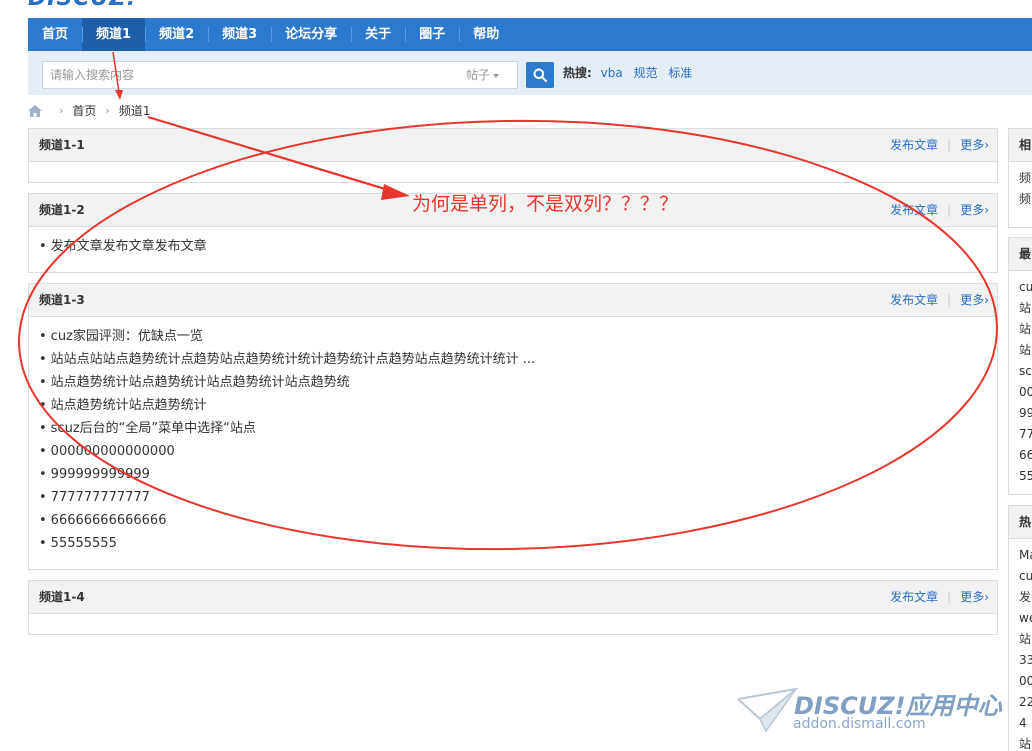 The height and width of the screenshot is (751, 1032). I want to click on annotation-text: 为何是单列，不是双列？？？？, so click(545, 204).